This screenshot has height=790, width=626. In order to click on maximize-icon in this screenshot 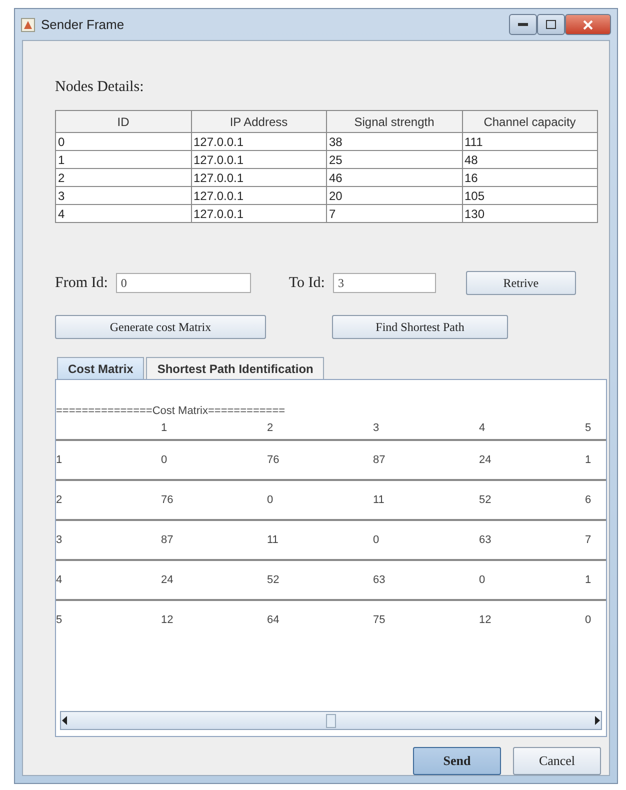, I will do `click(551, 24)`.